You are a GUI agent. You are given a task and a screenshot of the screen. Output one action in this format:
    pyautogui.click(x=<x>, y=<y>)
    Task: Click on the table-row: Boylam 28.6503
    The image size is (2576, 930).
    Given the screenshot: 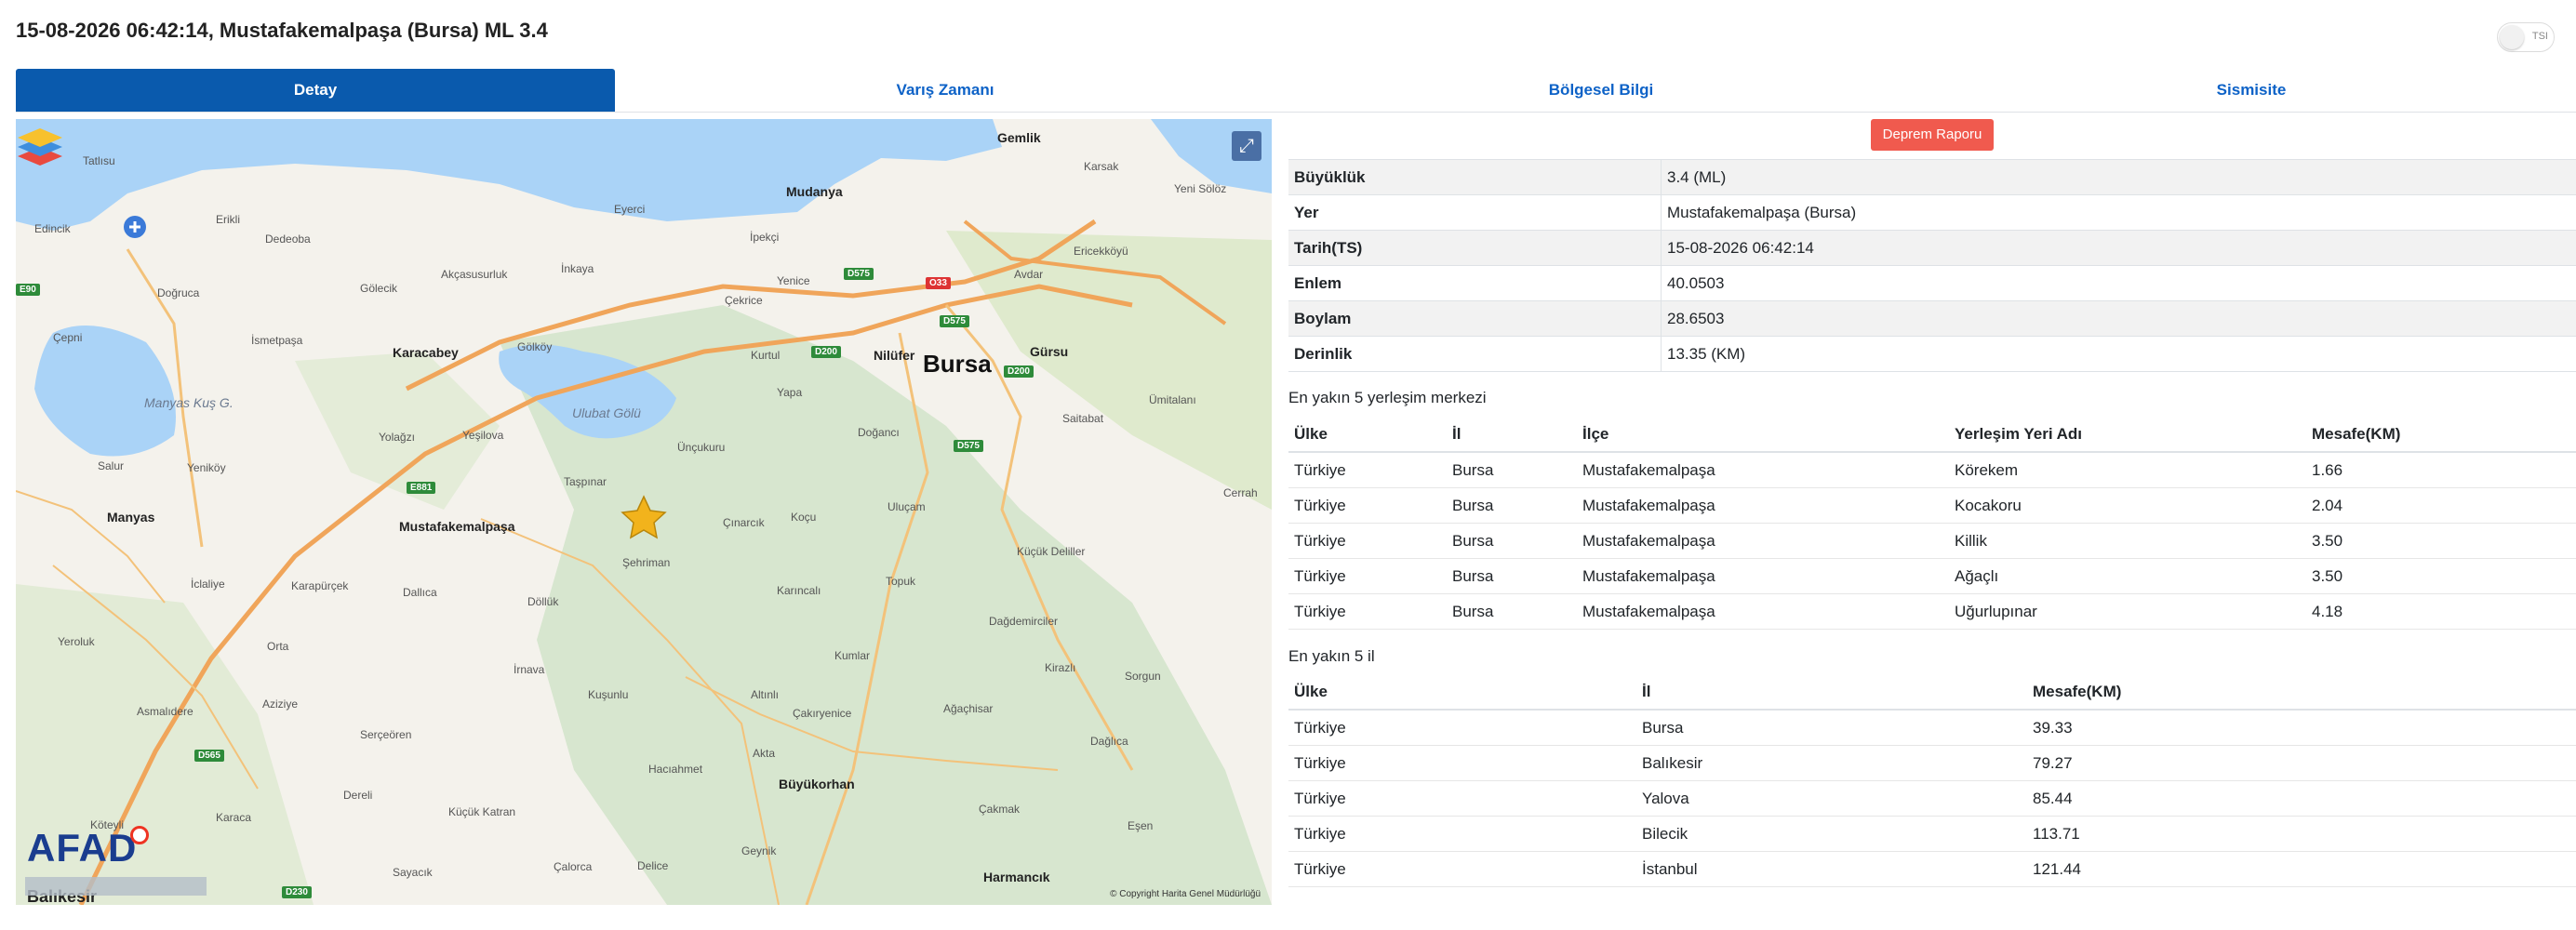 What is the action you would take?
    pyautogui.click(x=1932, y=318)
    